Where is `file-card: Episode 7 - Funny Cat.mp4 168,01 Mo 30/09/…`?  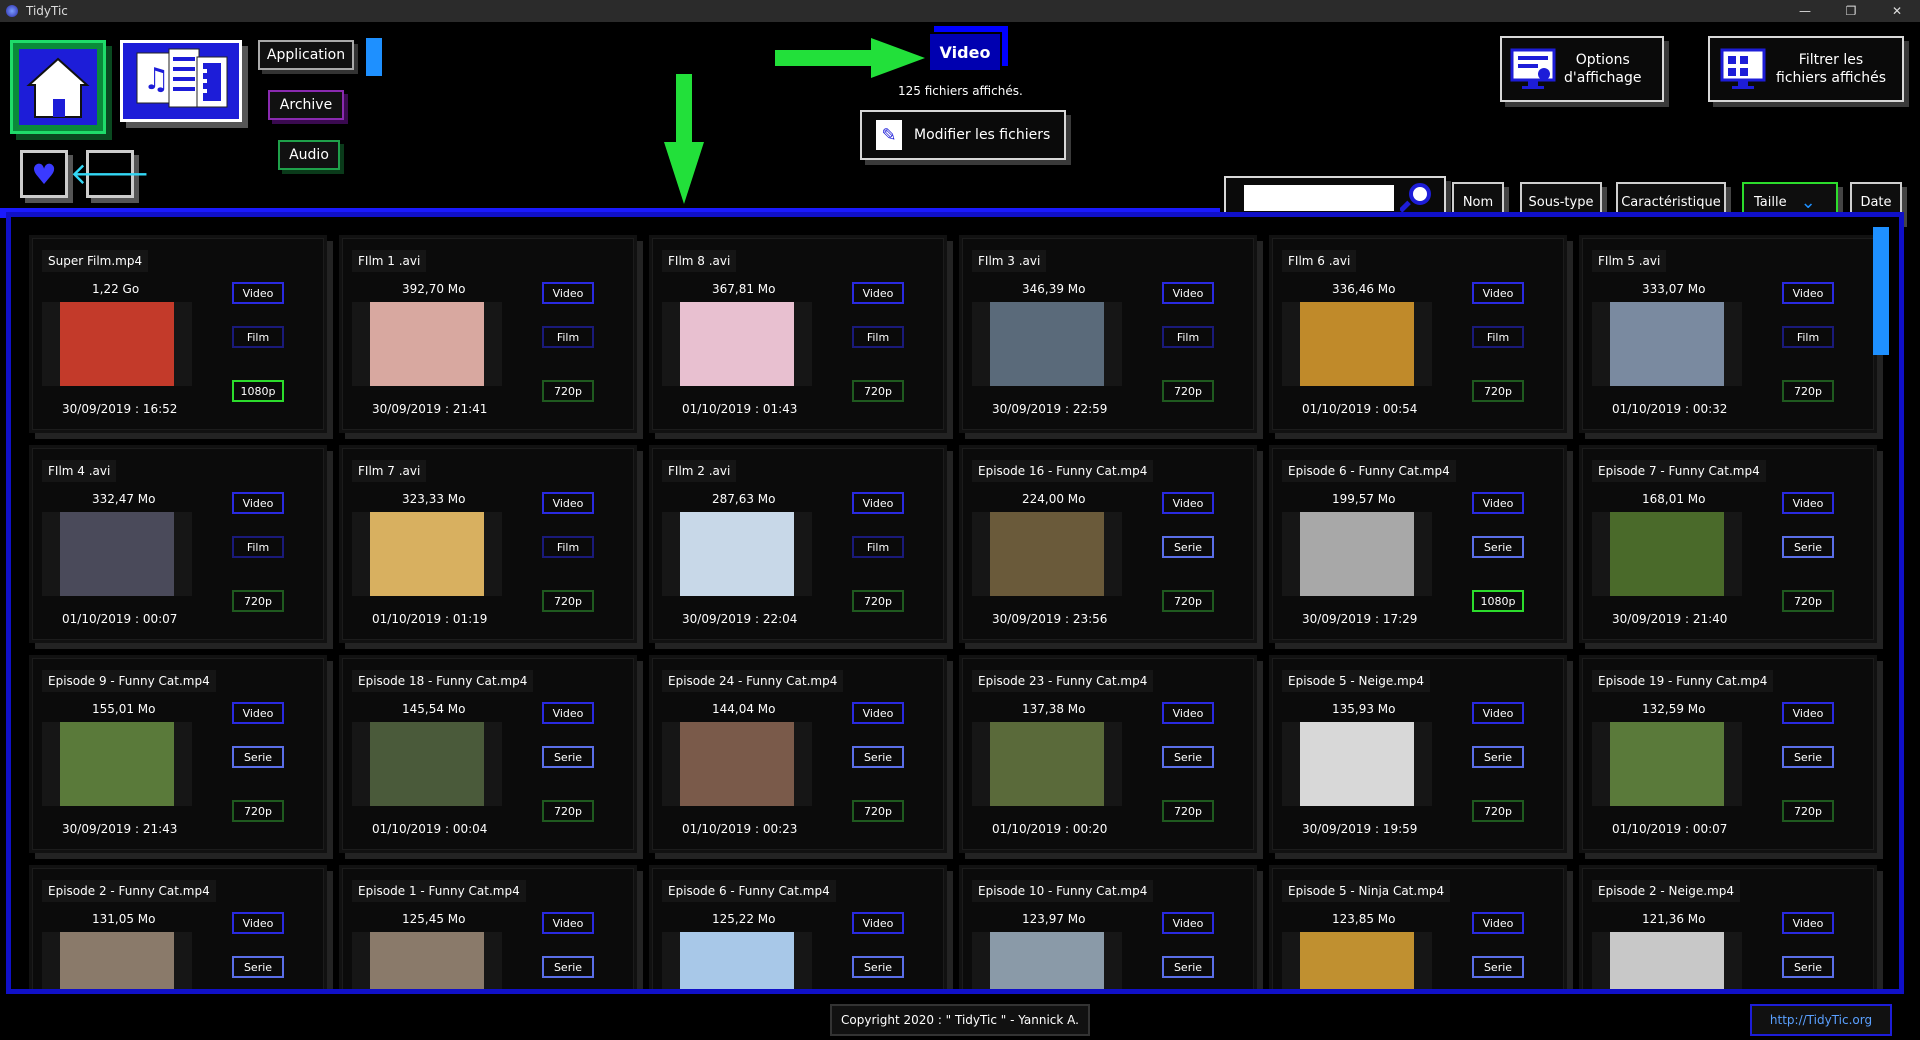 file-card: Episode 7 - Funny Cat.mp4 168,01 Mo 30/09/… is located at coordinates (1728, 544).